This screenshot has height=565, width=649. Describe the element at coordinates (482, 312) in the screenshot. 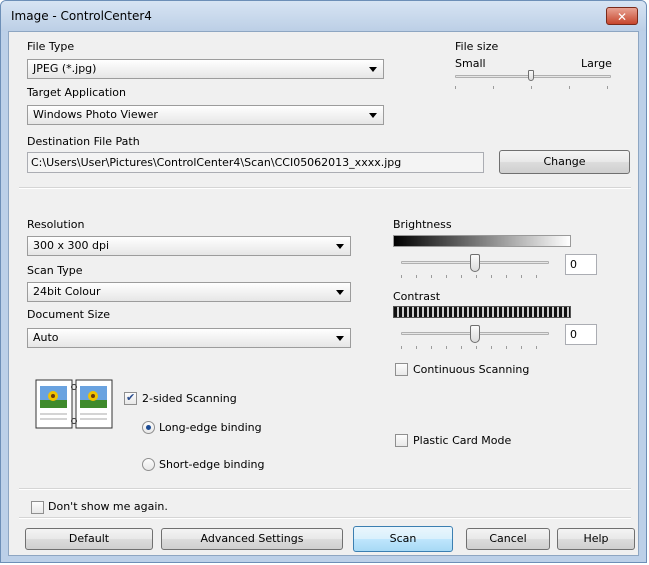

I see `contrast-pattern-bar` at that location.